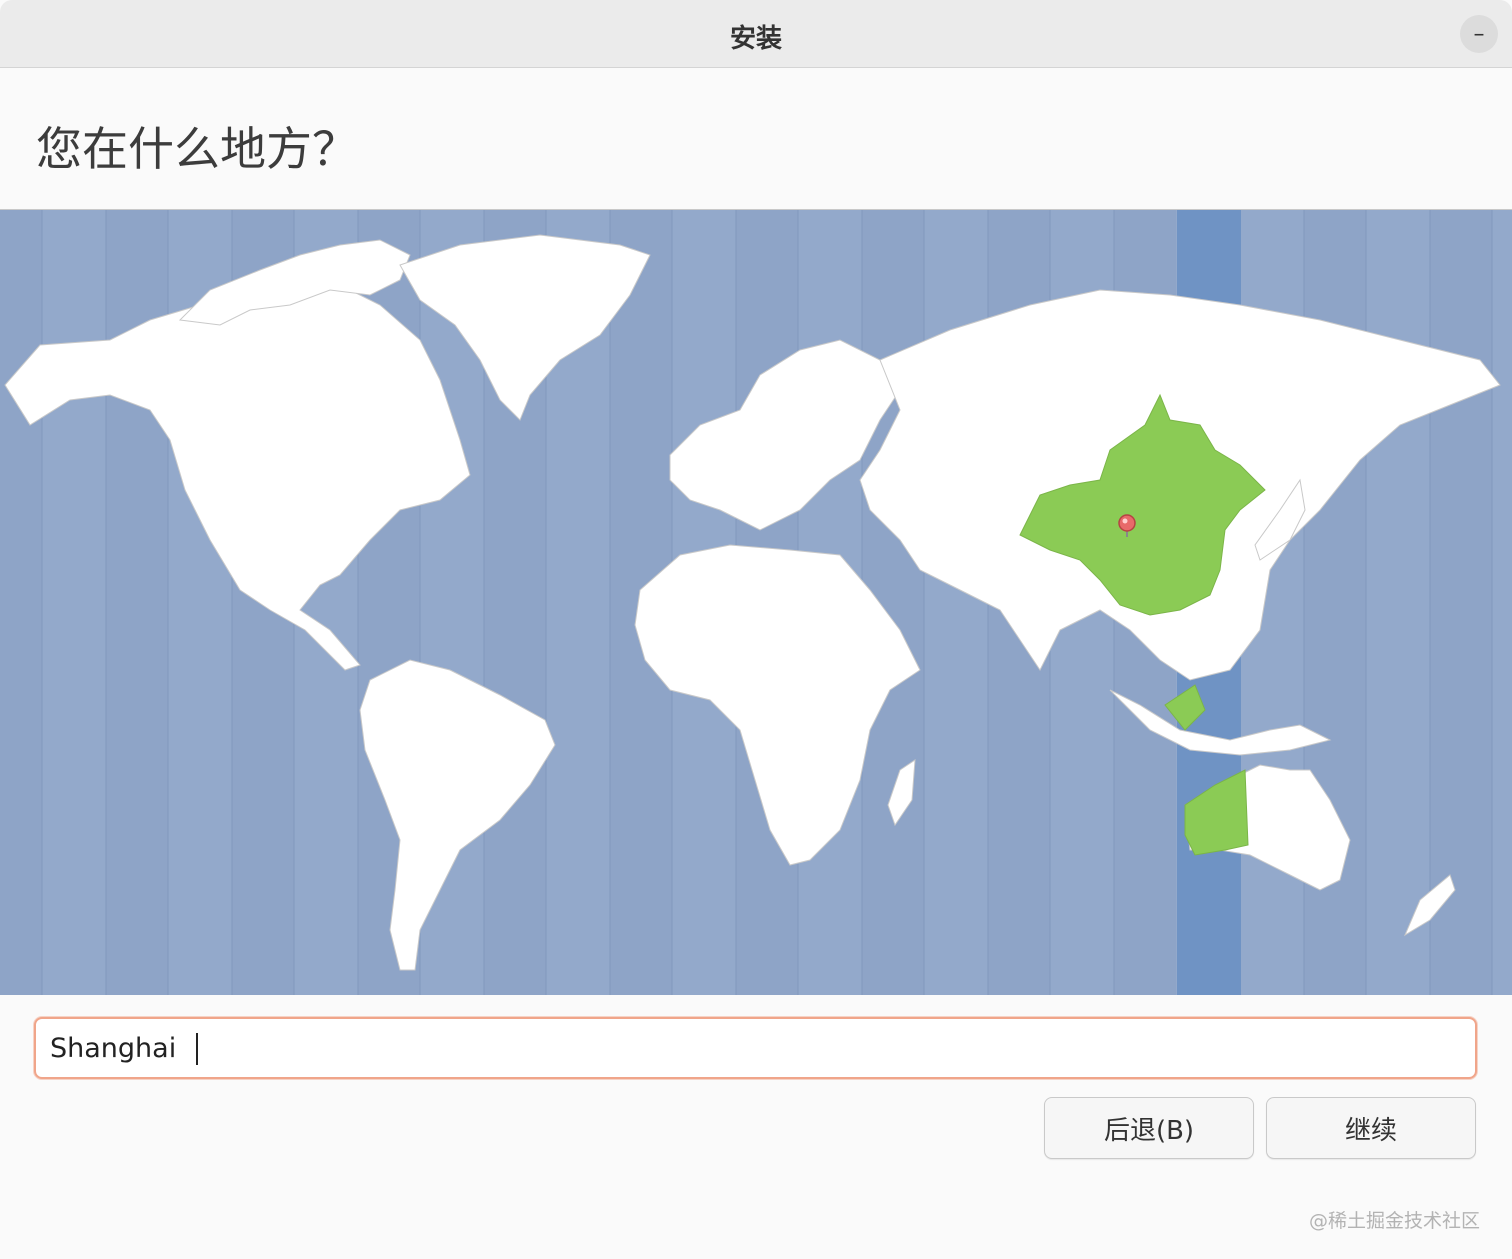 The image size is (1512, 1259). I want to click on back-button: 后退(B), so click(1149, 1128).